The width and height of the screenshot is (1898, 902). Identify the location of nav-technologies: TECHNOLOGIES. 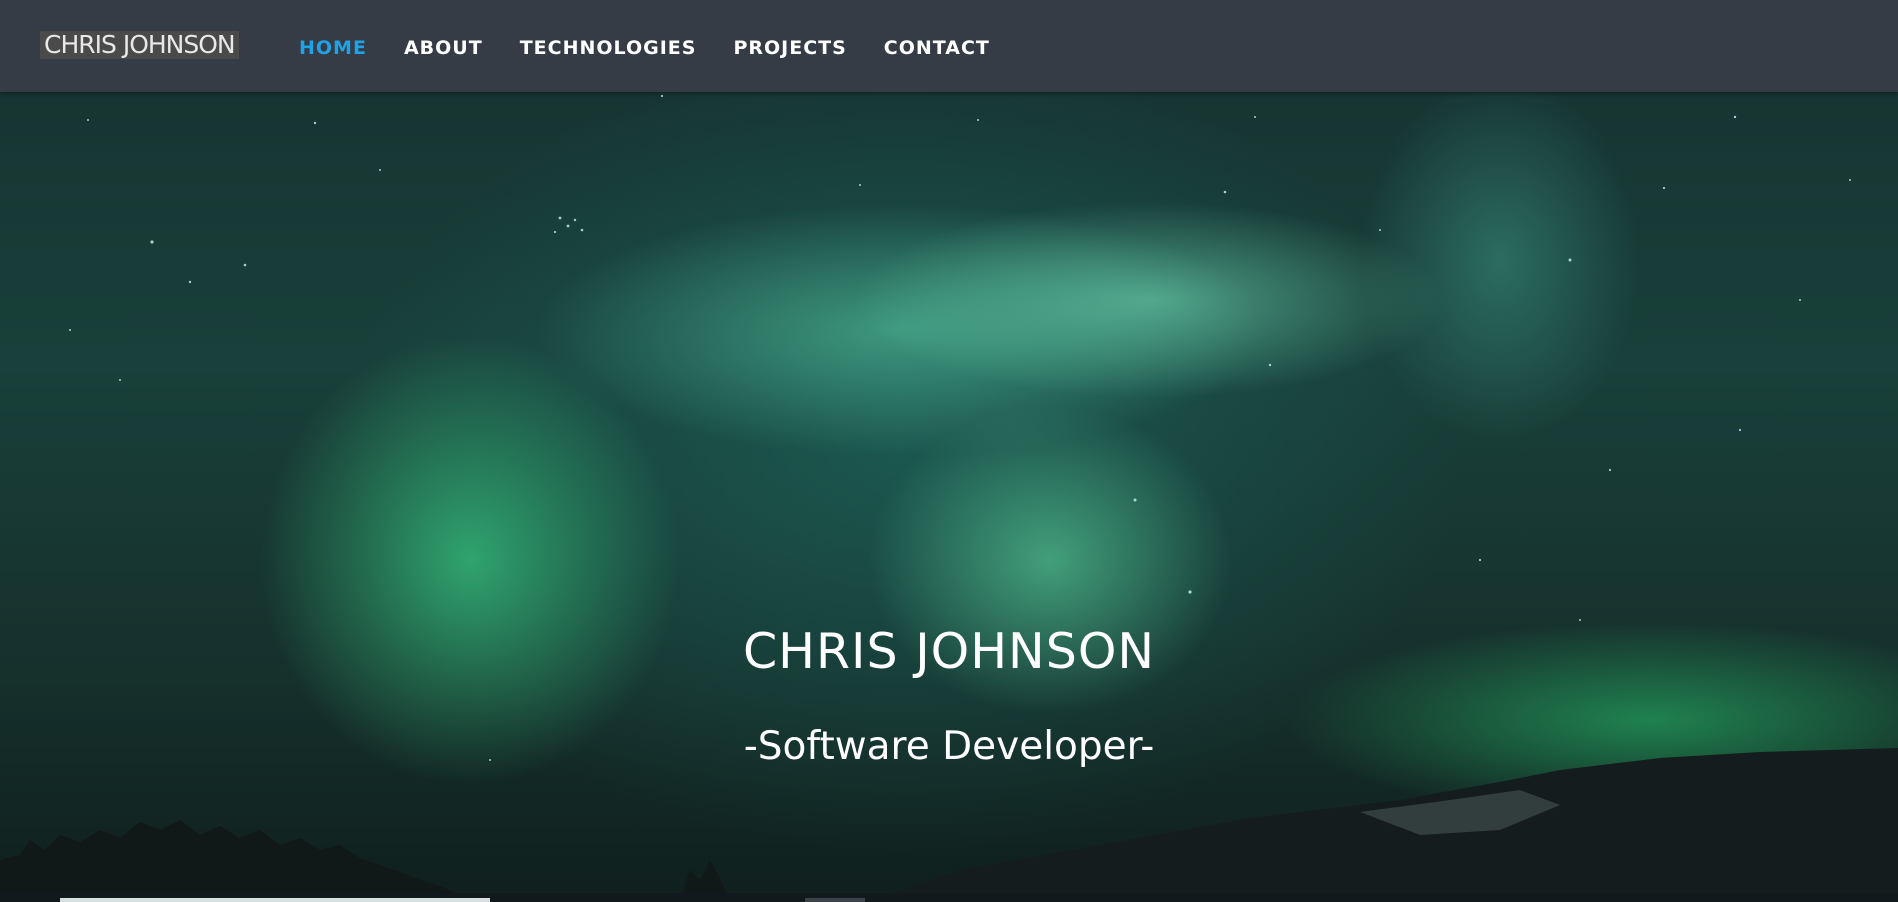
(608, 48).